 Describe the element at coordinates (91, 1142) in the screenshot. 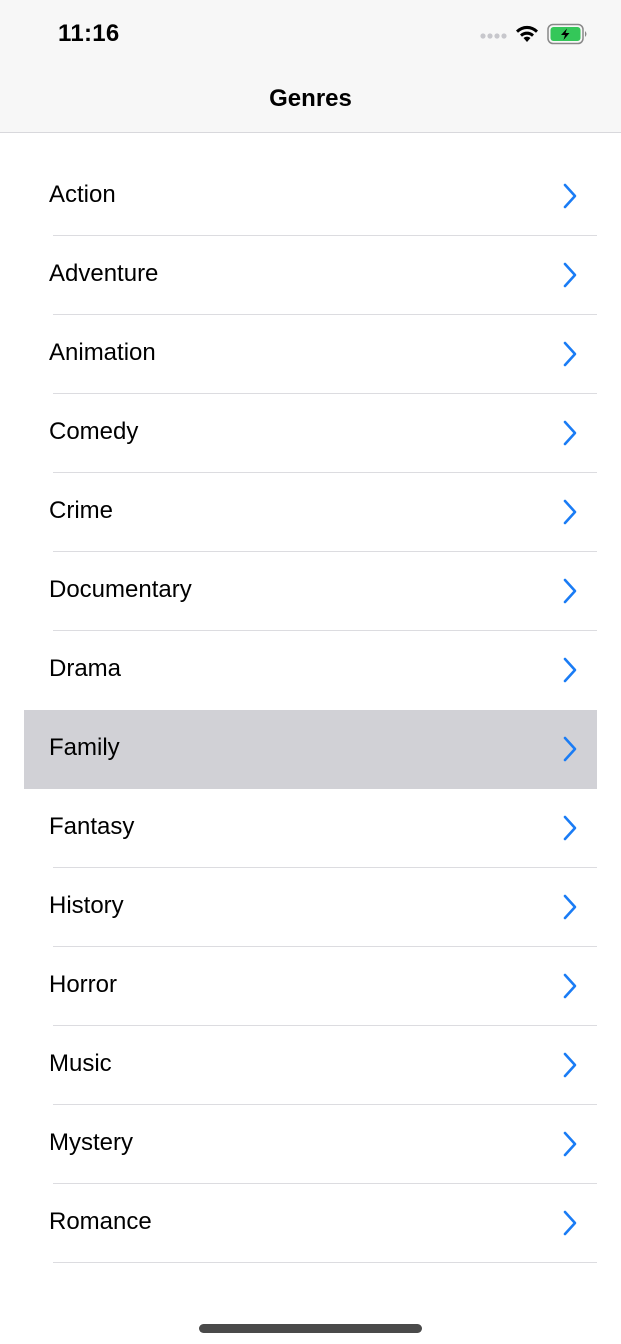

I see `genre-label: Mystery` at that location.